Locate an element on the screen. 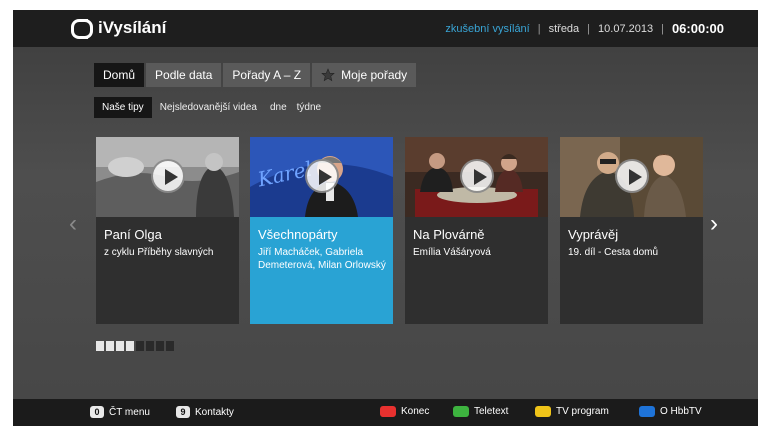 Image resolution: width=771 pixels, height=430 pixels. tab-my-shows: Moje pořady is located at coordinates (364, 75).